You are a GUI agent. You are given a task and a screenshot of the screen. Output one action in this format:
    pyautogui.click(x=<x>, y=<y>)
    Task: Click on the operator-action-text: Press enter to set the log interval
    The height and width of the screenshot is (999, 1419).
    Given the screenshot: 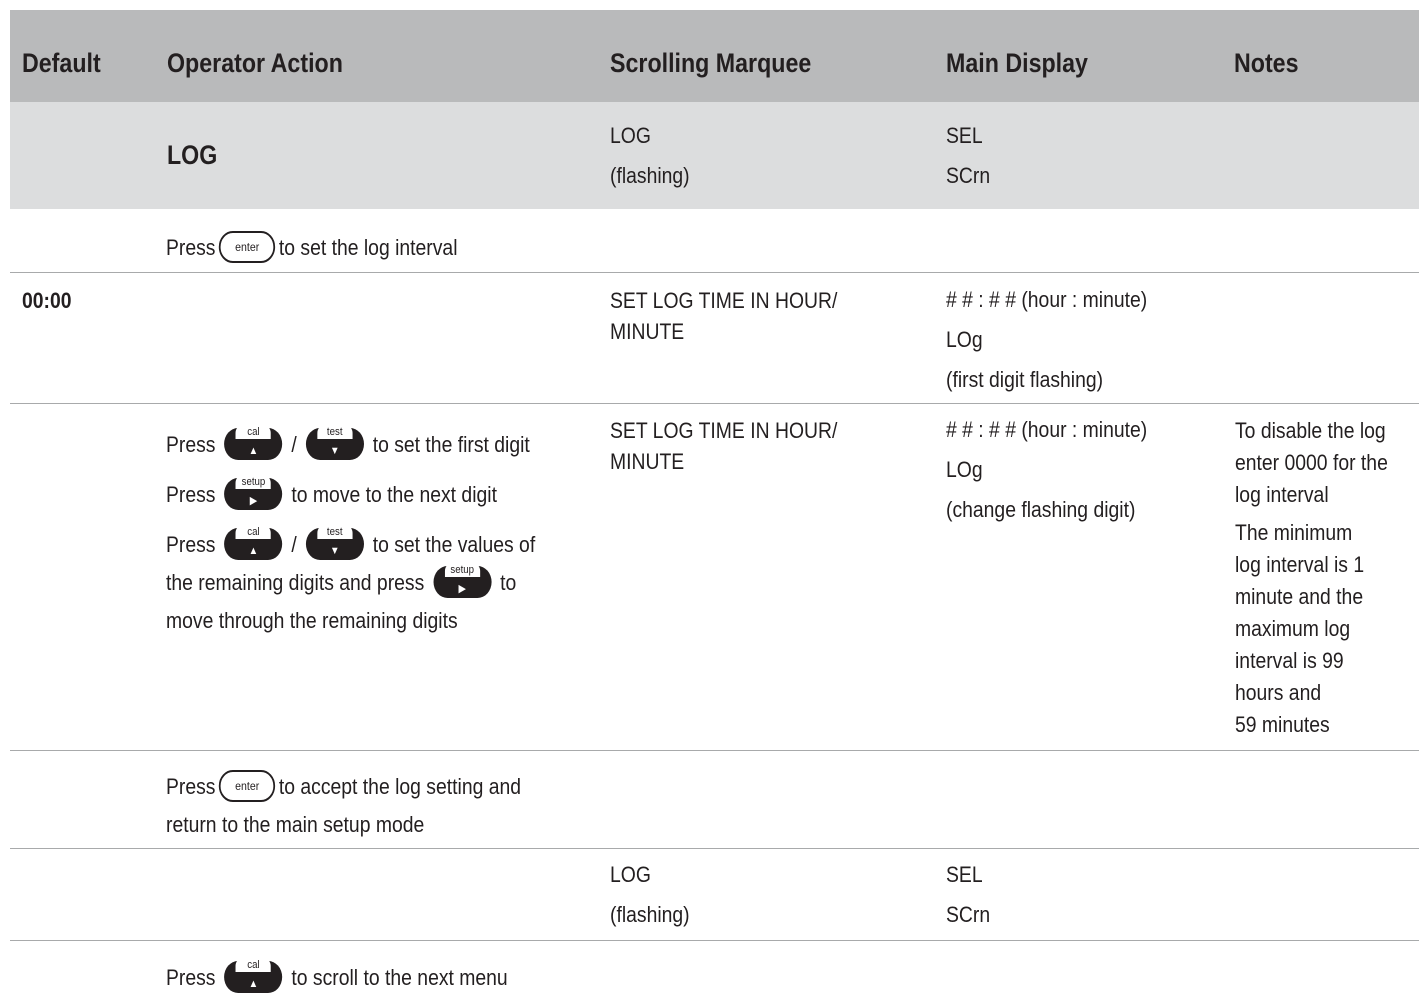 What is the action you would take?
    pyautogui.click(x=312, y=247)
    